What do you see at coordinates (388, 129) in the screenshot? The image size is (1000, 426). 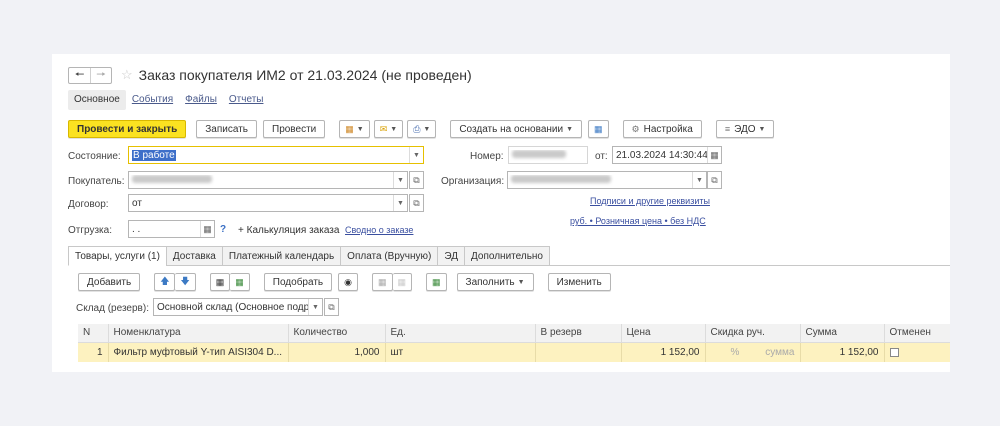 I see `email-button: ✉ ▼` at bounding box center [388, 129].